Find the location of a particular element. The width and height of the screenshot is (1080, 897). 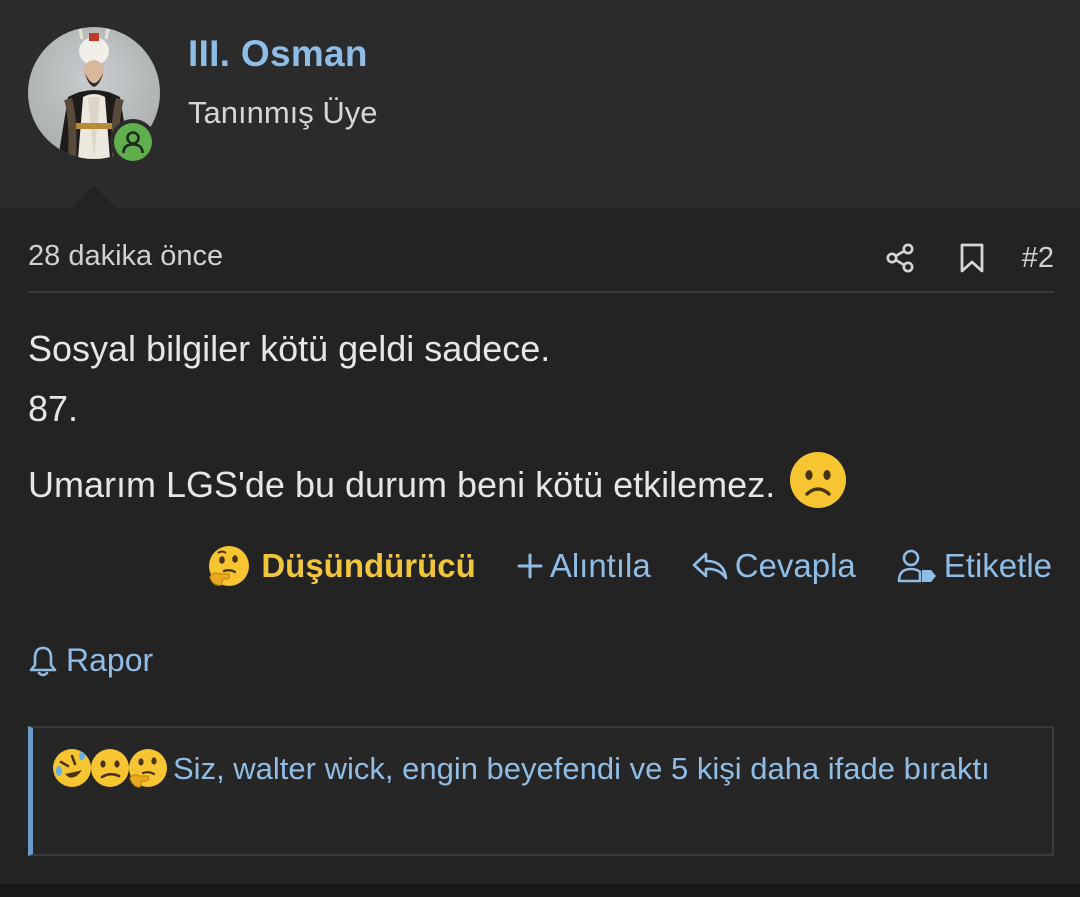

slightly-frowning-face-icon is located at coordinates (818, 484).